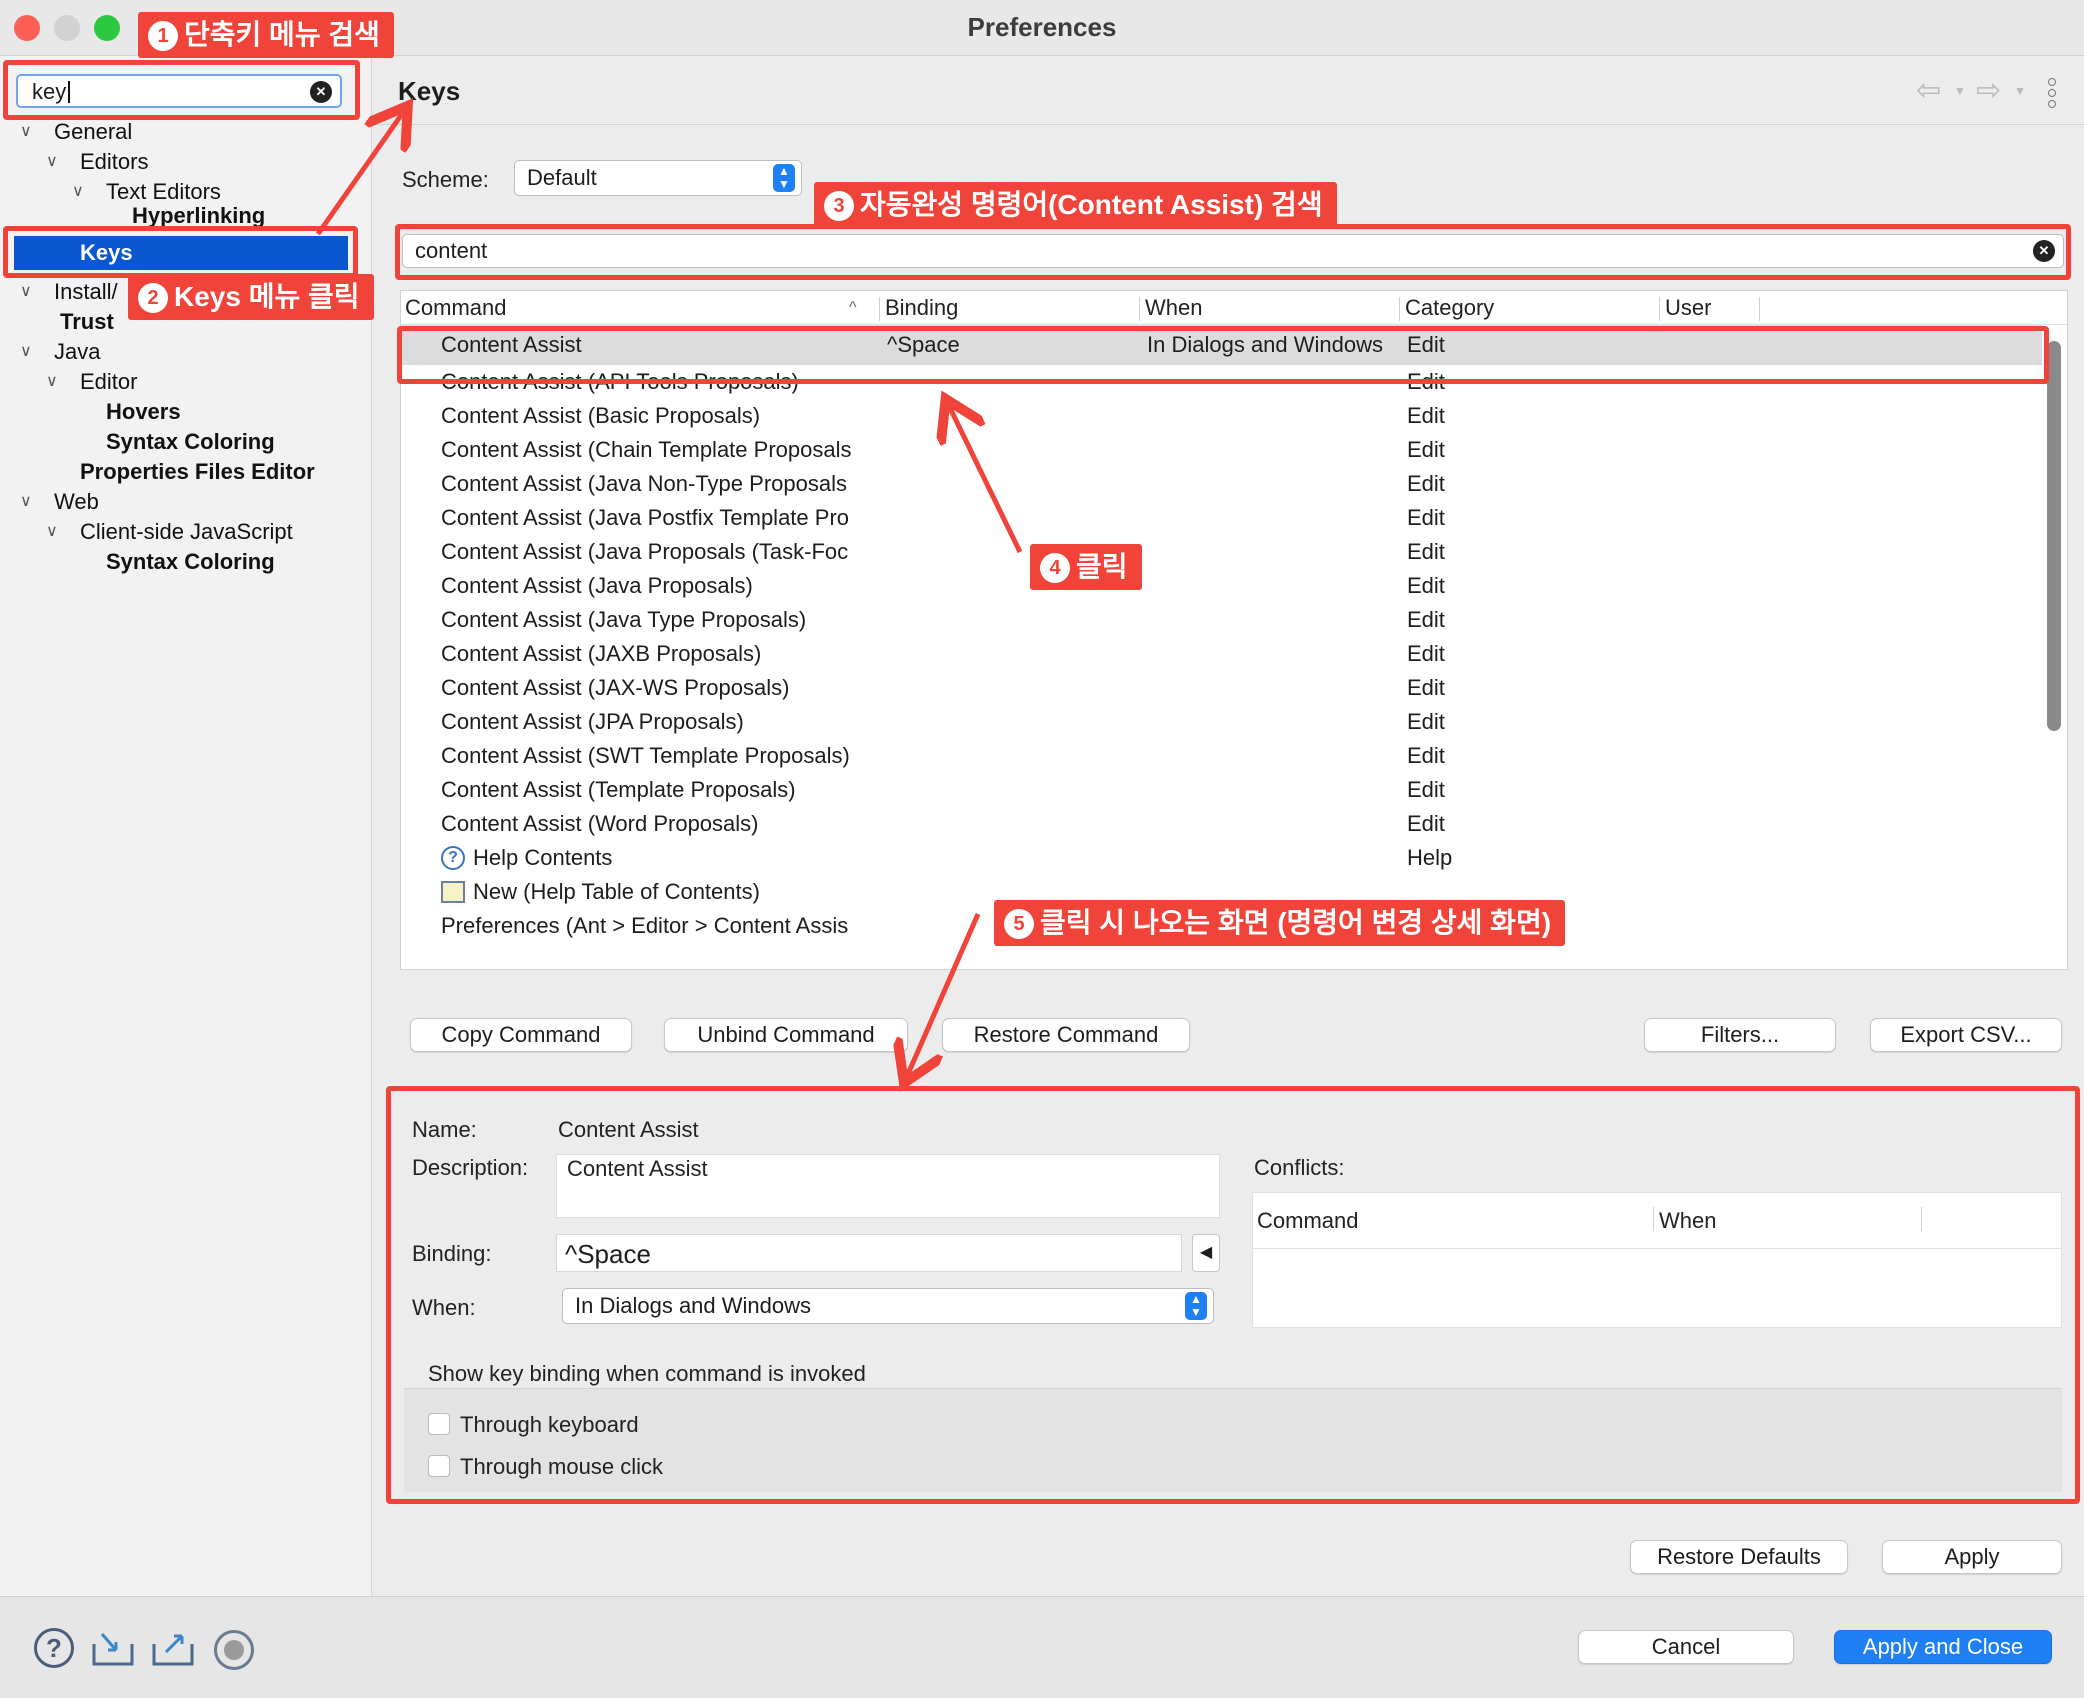  What do you see at coordinates (358, 175) in the screenshot?
I see `arrow-to-title` at bounding box center [358, 175].